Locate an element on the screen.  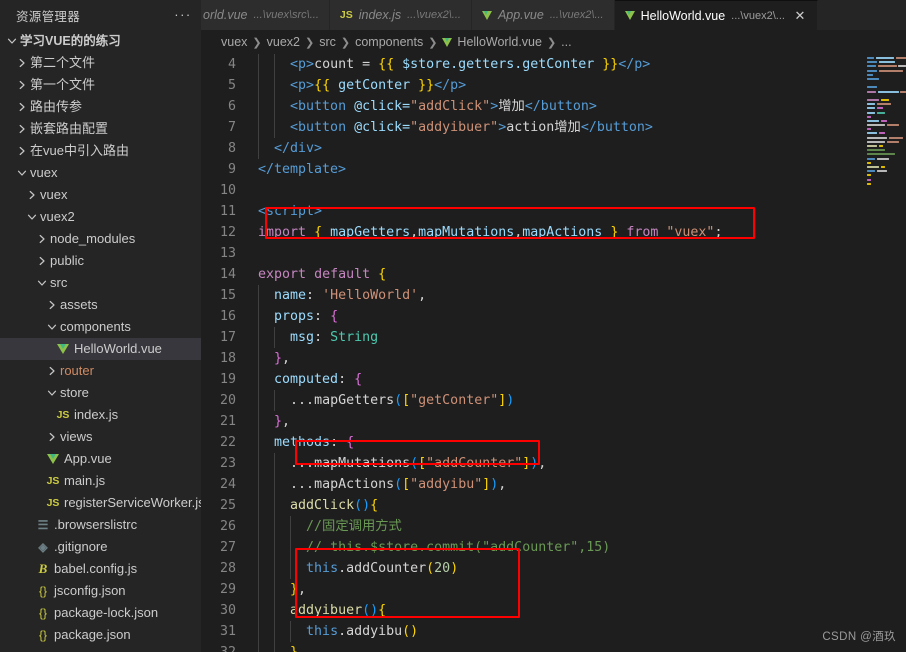
more-actions-icon: ··· is located at coordinates (183, 15).